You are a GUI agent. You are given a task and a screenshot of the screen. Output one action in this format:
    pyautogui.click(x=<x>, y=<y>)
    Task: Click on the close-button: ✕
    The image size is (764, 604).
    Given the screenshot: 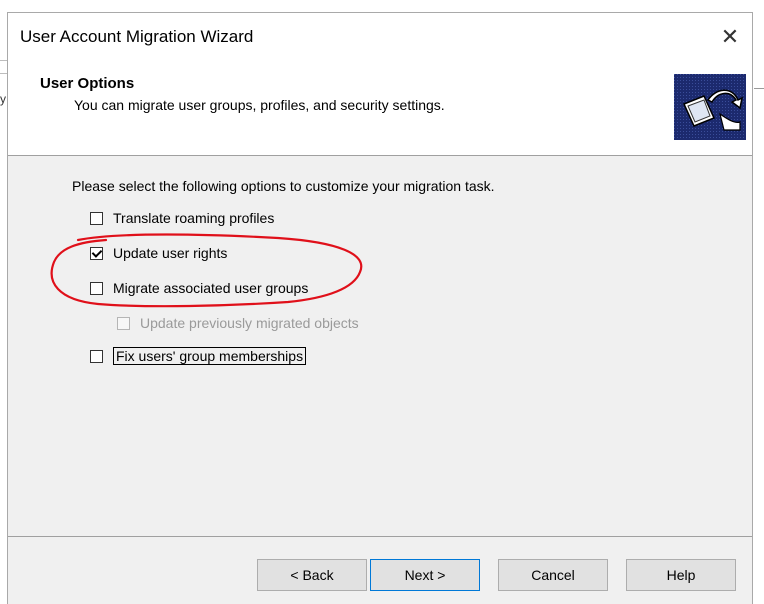 What is the action you would take?
    pyautogui.click(x=730, y=38)
    